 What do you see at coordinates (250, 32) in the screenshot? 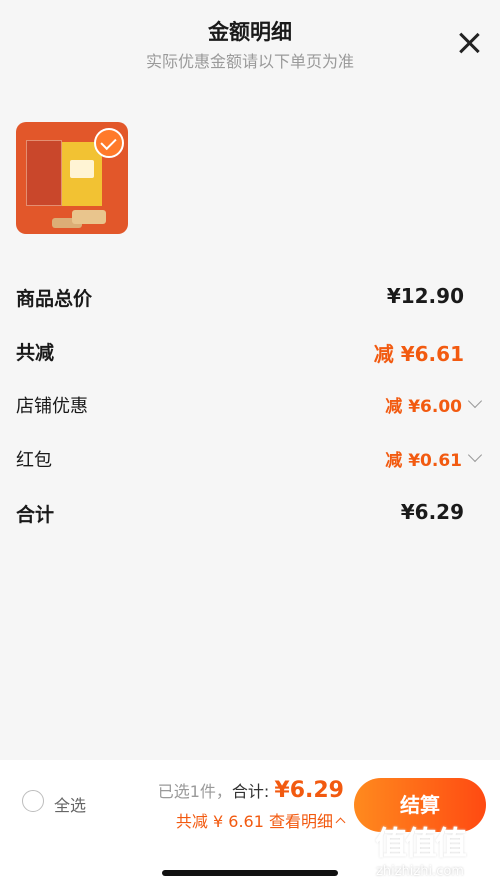
I see `sheet-title: 金额明细` at bounding box center [250, 32].